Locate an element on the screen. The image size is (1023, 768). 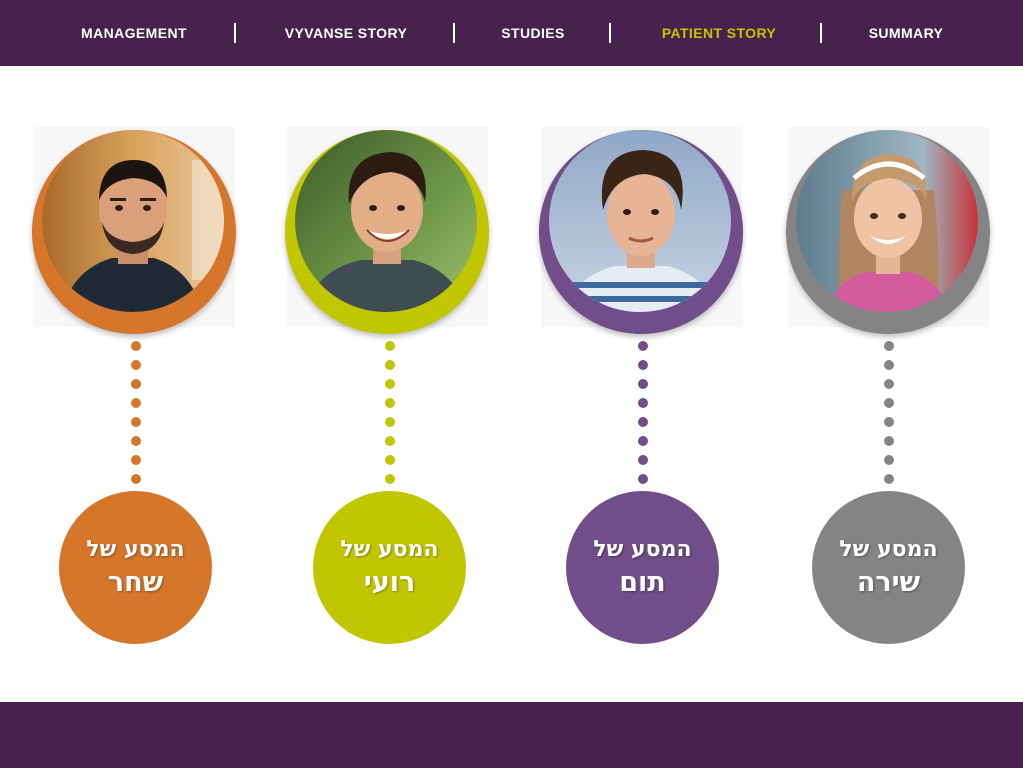
nav-vyvanse-story: VYVANSE STORY is located at coordinates (346, 33).